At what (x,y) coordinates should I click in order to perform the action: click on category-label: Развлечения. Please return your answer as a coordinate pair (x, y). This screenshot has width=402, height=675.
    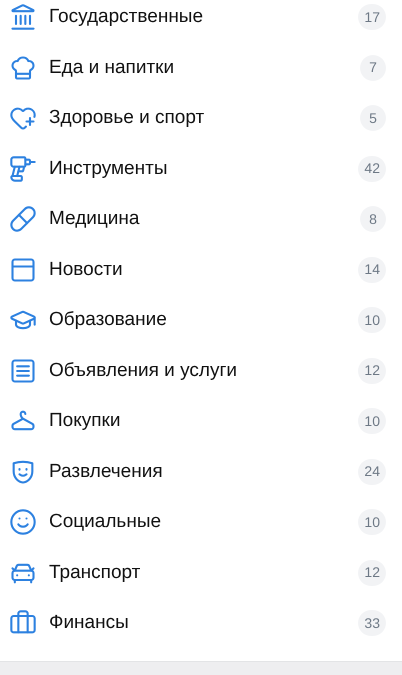
    Looking at the image, I should click on (106, 472).